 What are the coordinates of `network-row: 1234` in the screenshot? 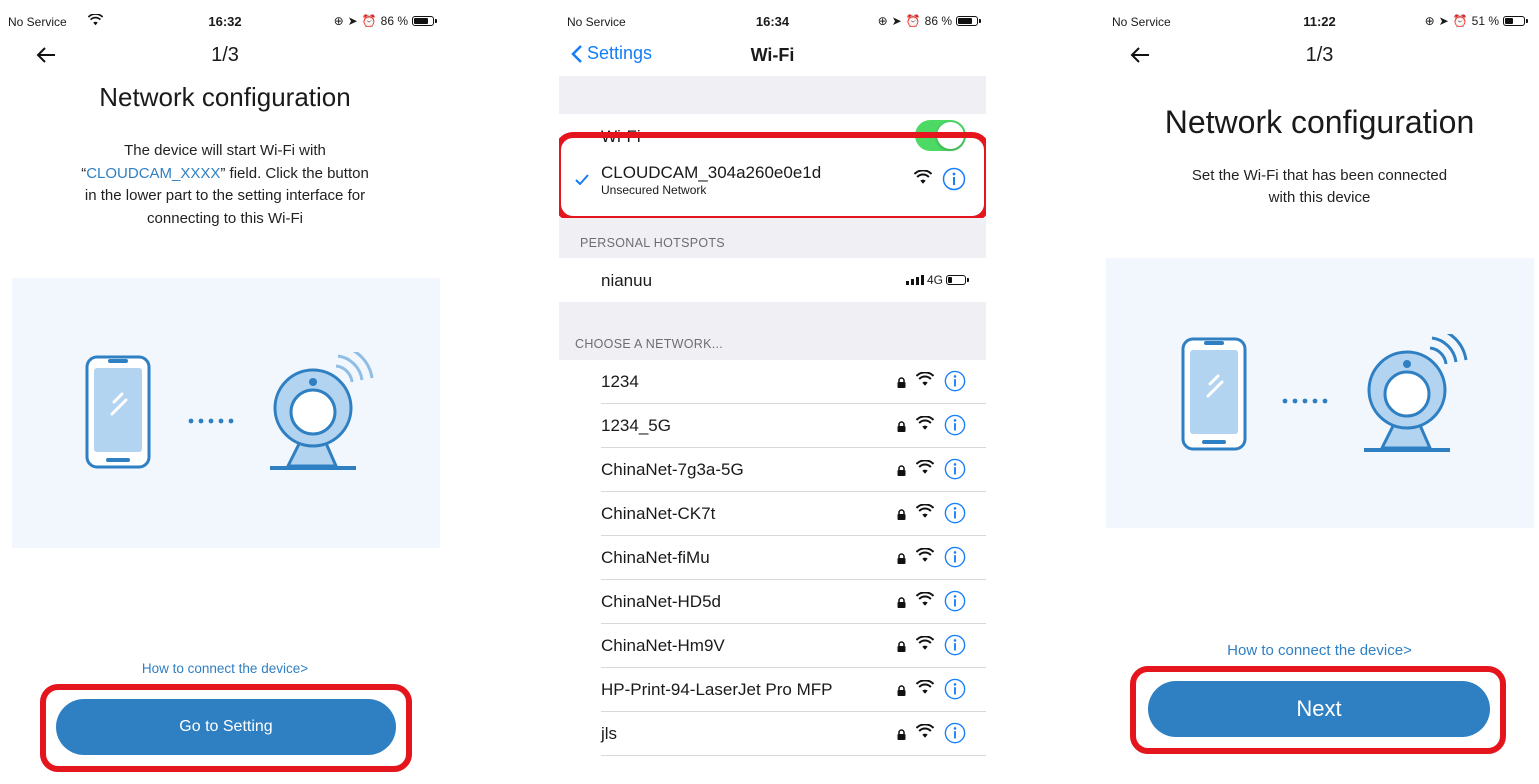 It's located at (772, 382).